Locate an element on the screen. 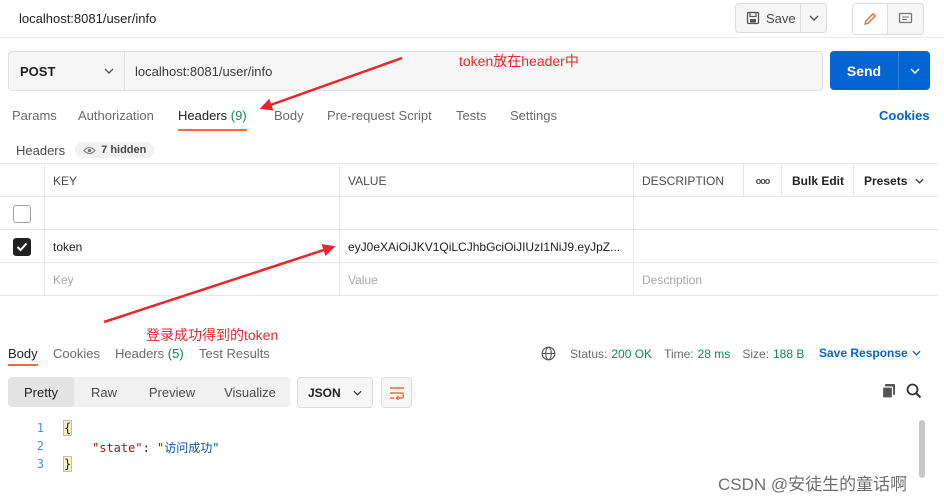 Image resolution: width=944 pixels, height=500 pixels. tab-pre-request-script: Pre-request Script is located at coordinates (379, 115).